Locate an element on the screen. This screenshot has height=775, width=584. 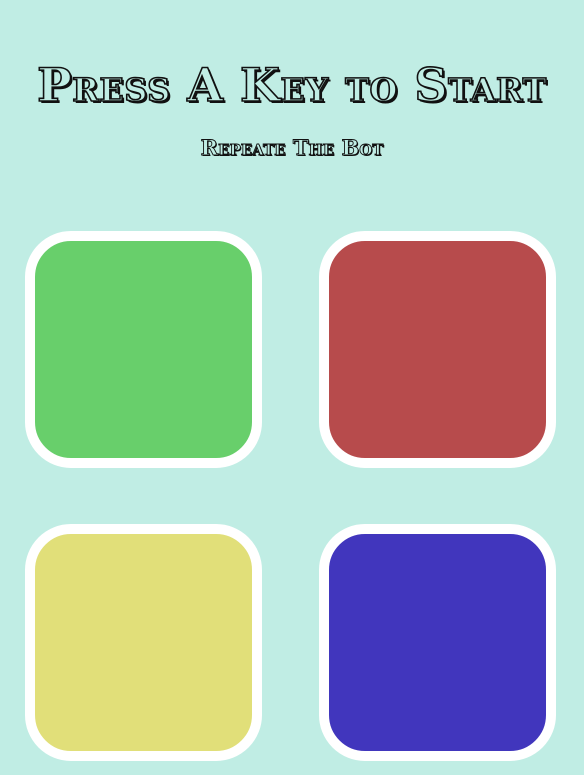
page-title: Press A Key to Start is located at coordinates (291, 84).